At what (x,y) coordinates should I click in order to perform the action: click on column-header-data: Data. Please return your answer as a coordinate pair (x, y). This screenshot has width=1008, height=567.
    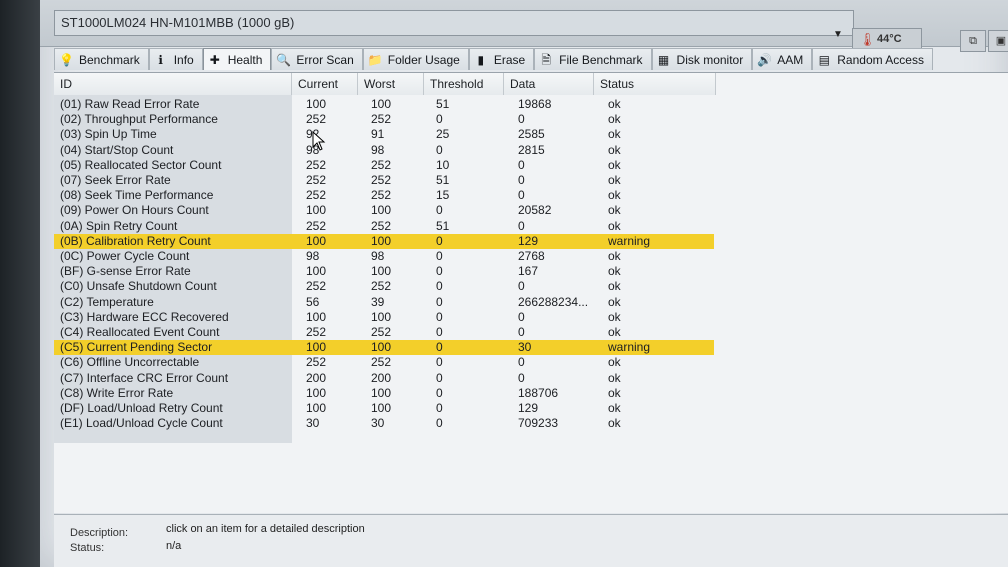
    Looking at the image, I should click on (549, 84).